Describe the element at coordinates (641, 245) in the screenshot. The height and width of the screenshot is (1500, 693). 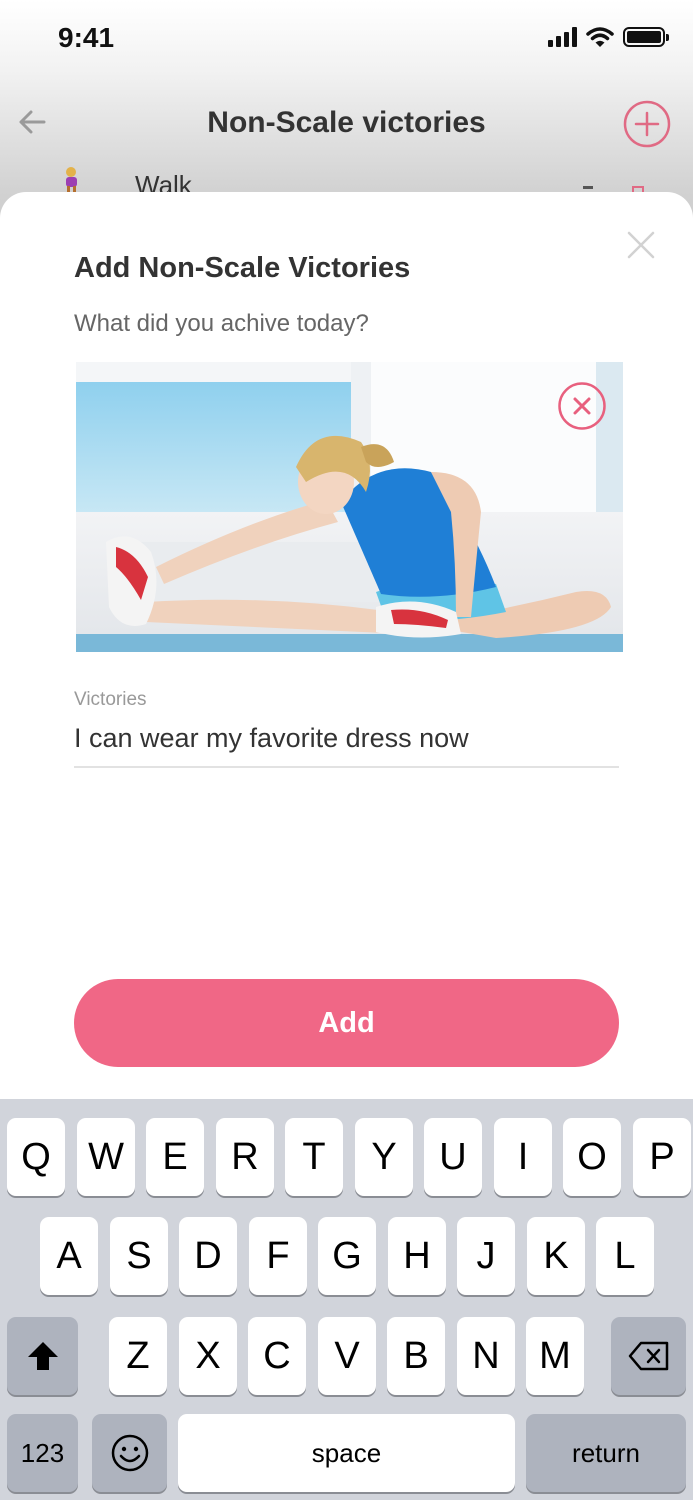
I see `close-icon` at that location.